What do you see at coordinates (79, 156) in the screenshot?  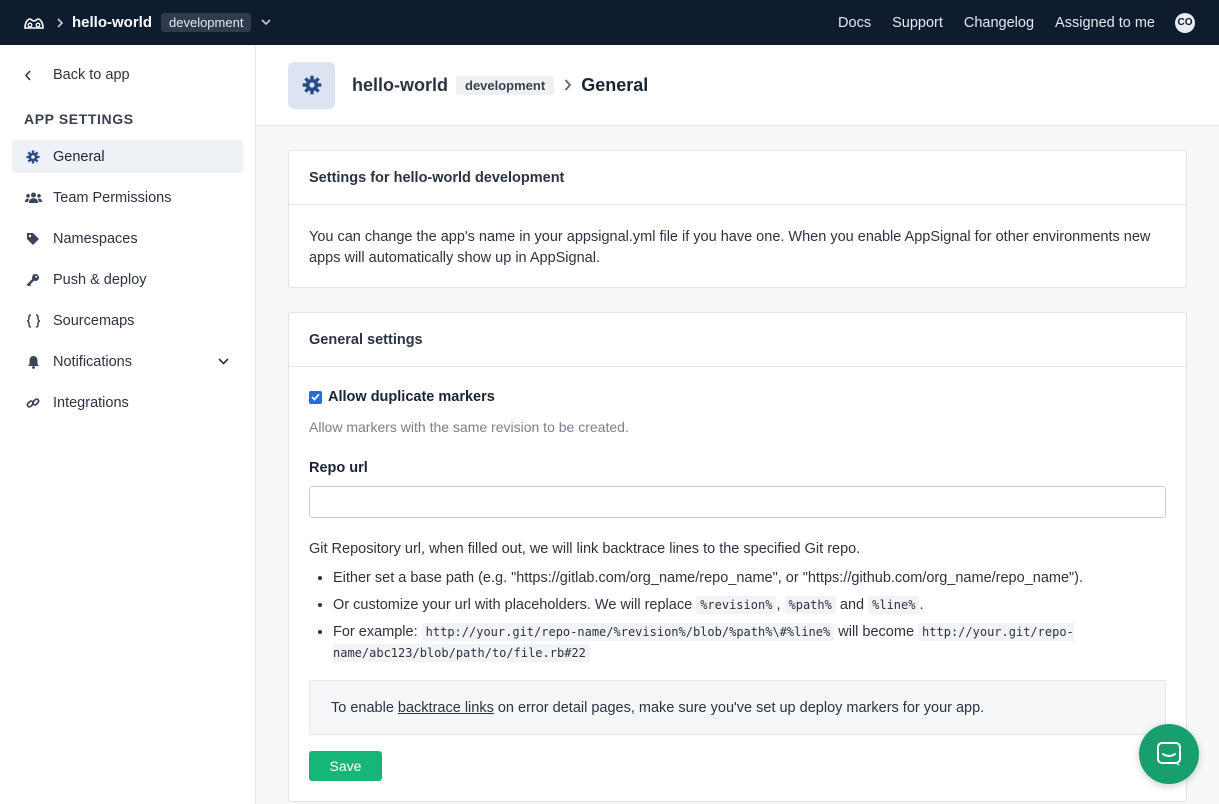 I see `sidebar-item-label: General` at bounding box center [79, 156].